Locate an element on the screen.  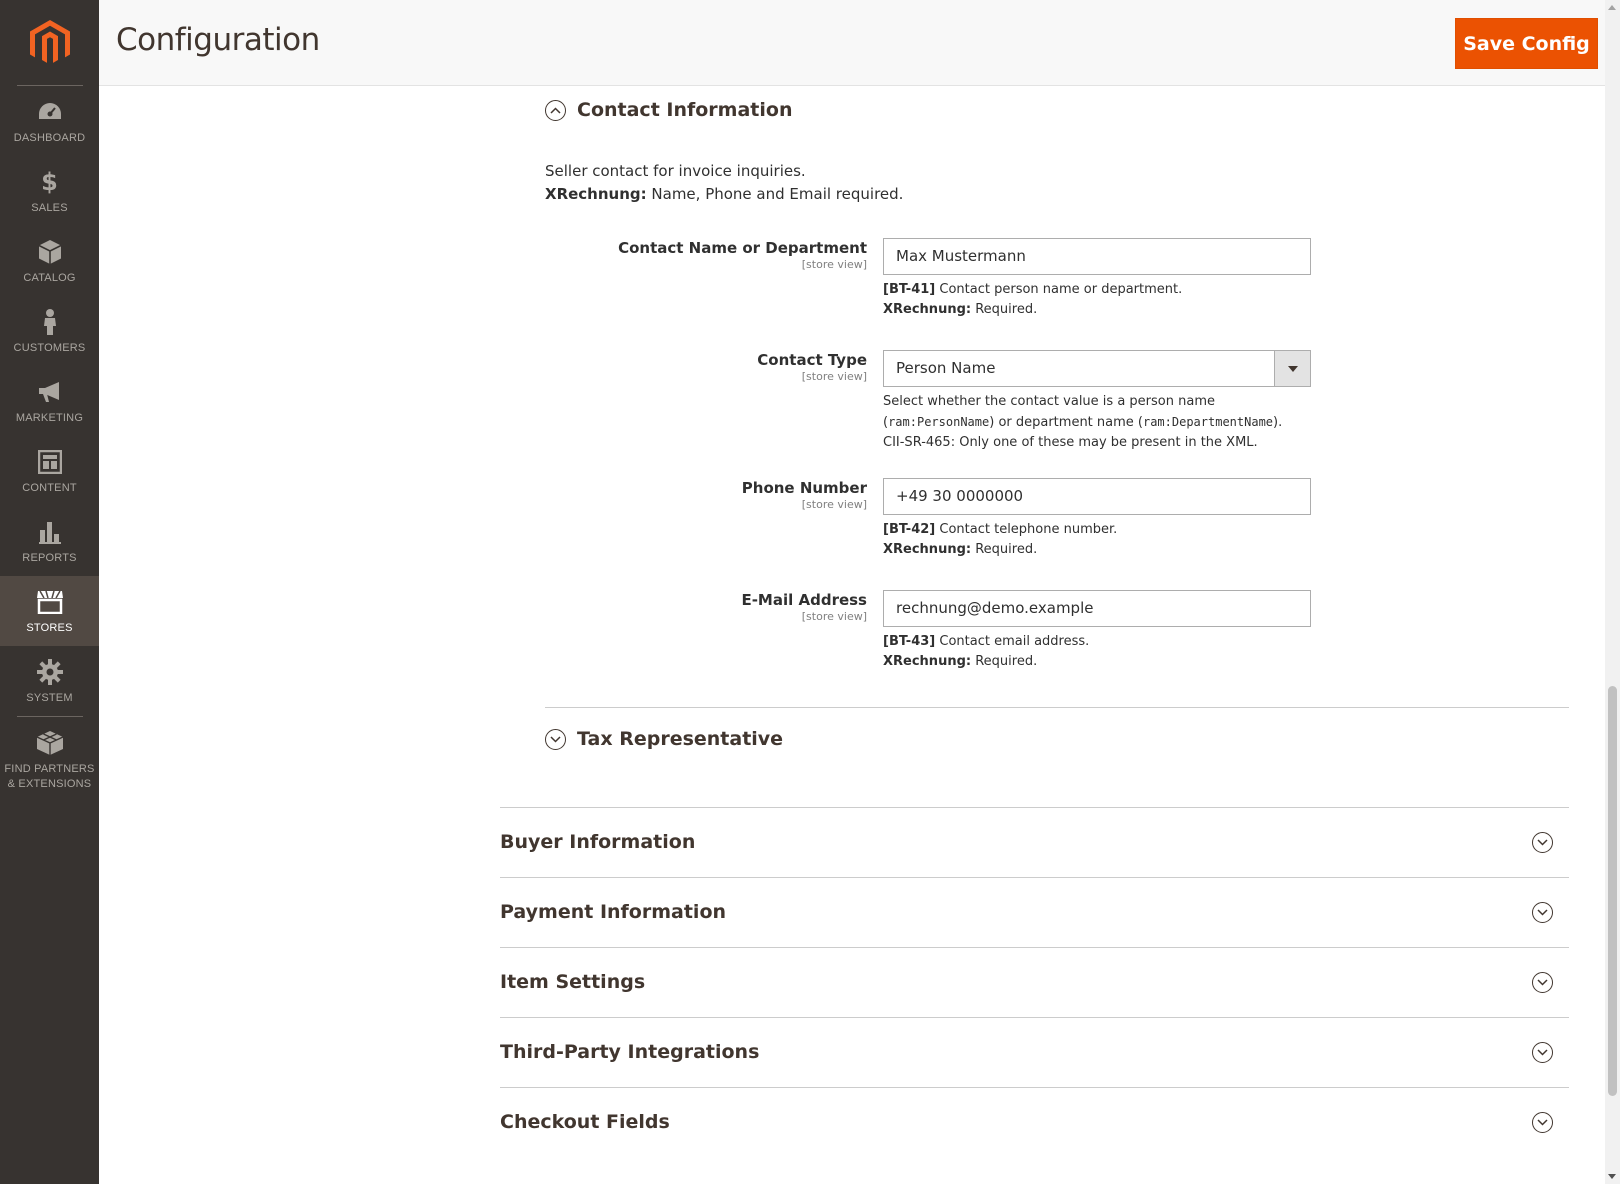
note-text: ) or department name ( is located at coordinates (1066, 422).